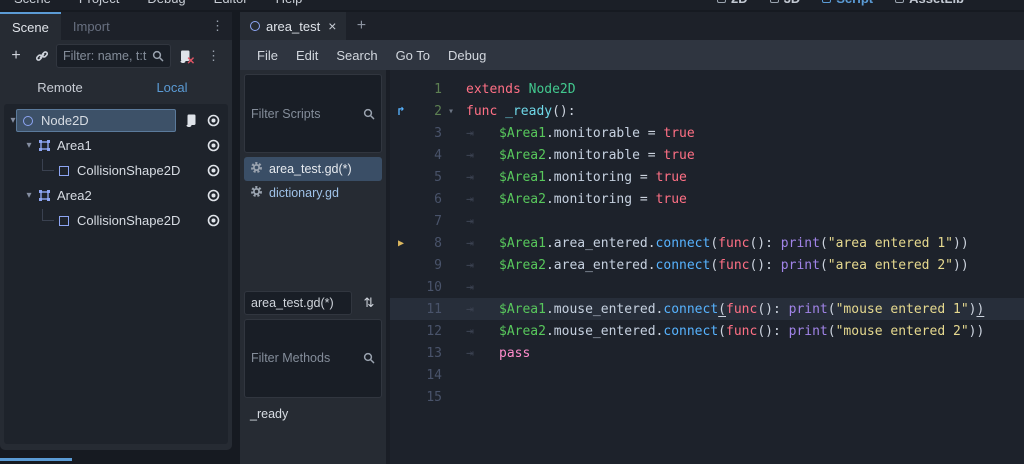 The height and width of the screenshot is (464, 1024). Describe the element at coordinates (467, 55) in the screenshot. I see `menu-debug: Debug` at that location.